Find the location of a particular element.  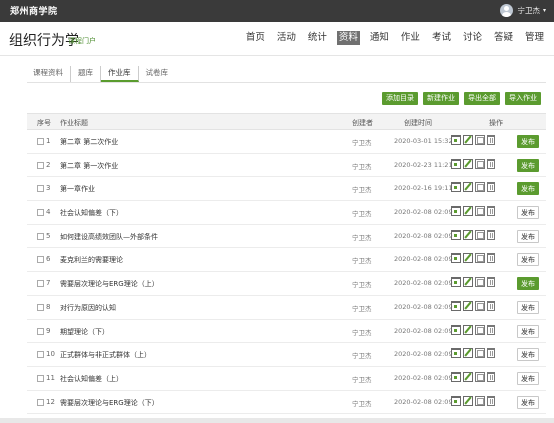

horizontal-scrollbar is located at coordinates (277, 420).